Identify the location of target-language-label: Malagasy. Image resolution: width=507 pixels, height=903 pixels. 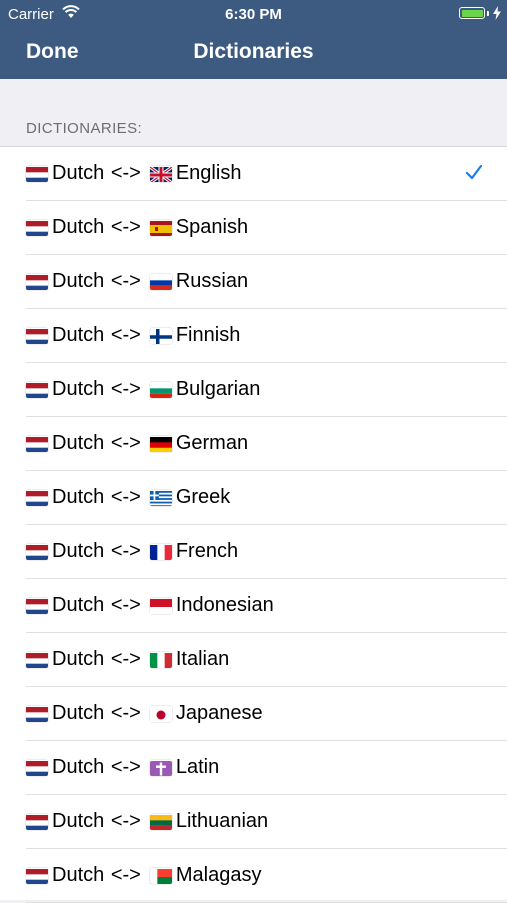
(218, 875).